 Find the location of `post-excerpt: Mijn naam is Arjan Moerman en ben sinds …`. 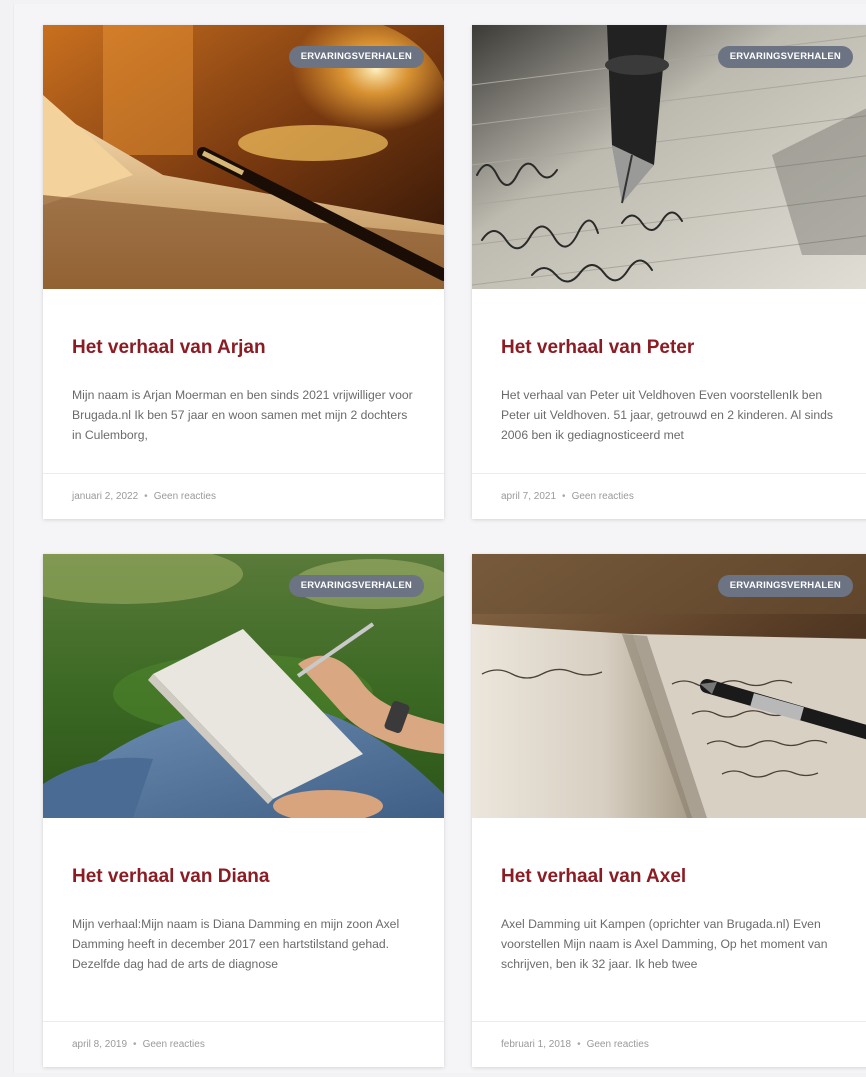

post-excerpt: Mijn naam is Arjan Moerman en ben sinds … is located at coordinates (242, 415).